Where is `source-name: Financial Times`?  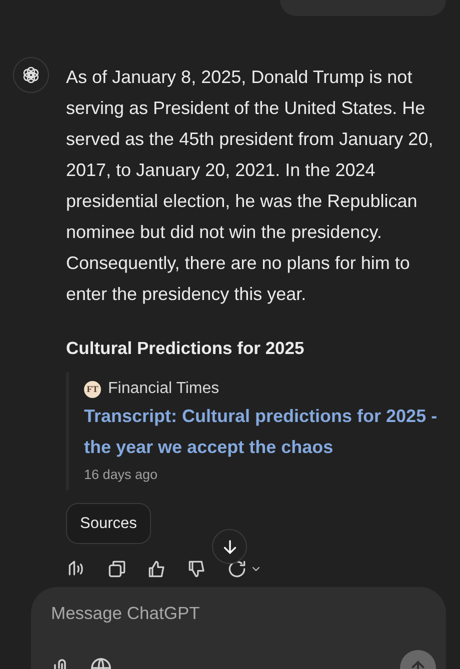 source-name: Financial Times is located at coordinates (164, 389).